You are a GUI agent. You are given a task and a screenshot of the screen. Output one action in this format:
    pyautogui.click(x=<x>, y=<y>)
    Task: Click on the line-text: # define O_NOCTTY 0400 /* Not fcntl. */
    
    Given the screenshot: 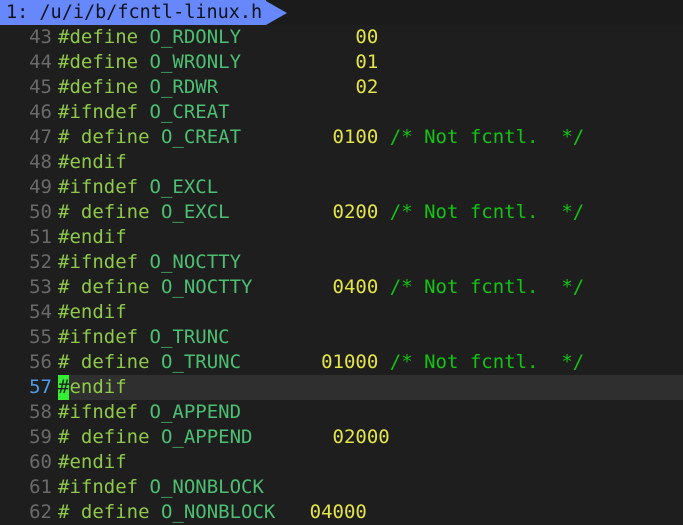 What is the action you would take?
    pyautogui.click(x=370, y=287)
    